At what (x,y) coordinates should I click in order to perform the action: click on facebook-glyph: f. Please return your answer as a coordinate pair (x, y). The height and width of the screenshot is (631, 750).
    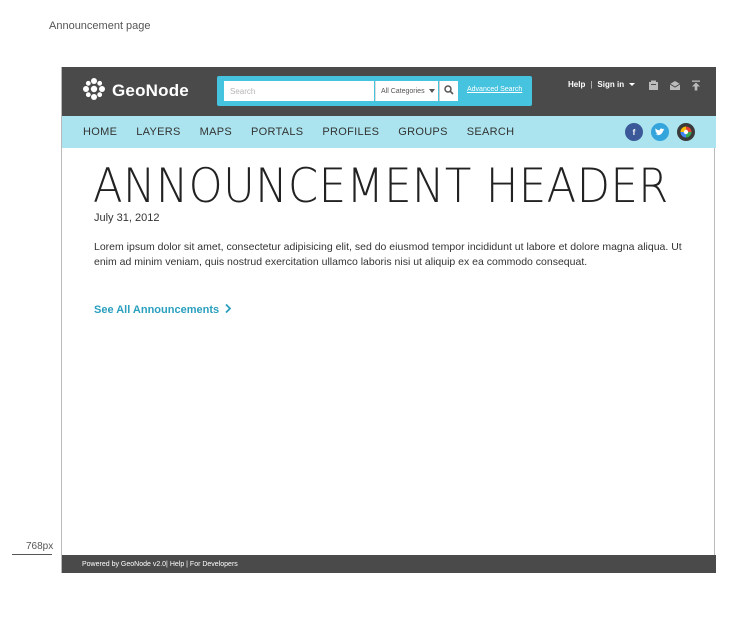
    Looking at the image, I should click on (634, 132).